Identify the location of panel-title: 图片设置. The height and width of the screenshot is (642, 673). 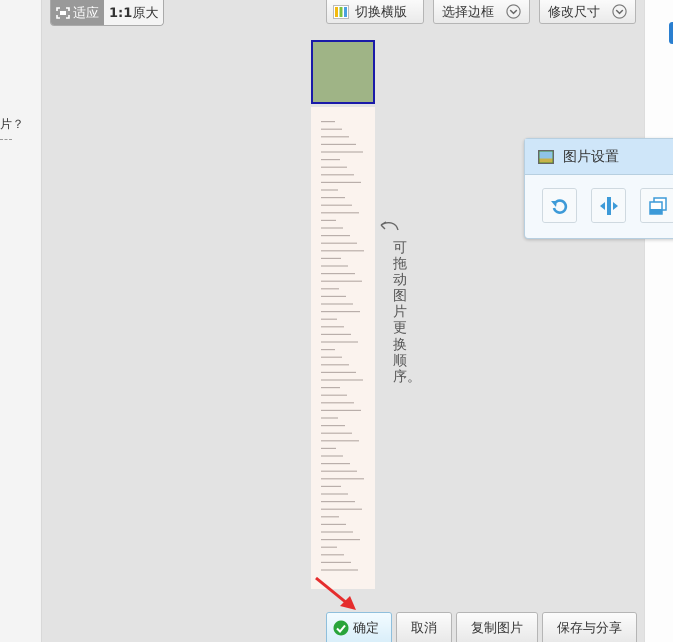
(591, 157).